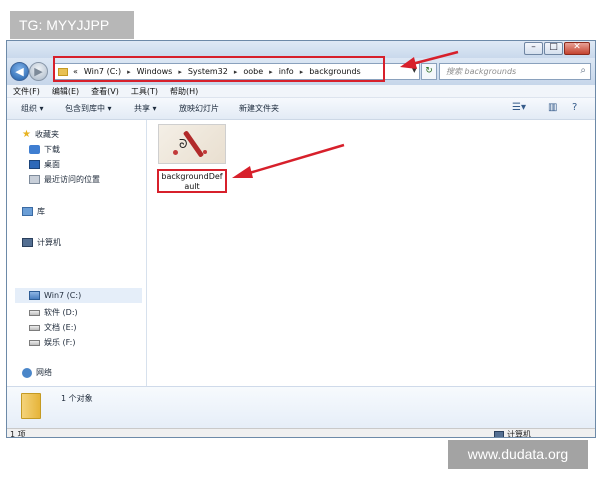 This screenshot has width=600, height=480. I want to click on status-computer-label: 计算机, so click(519, 434).